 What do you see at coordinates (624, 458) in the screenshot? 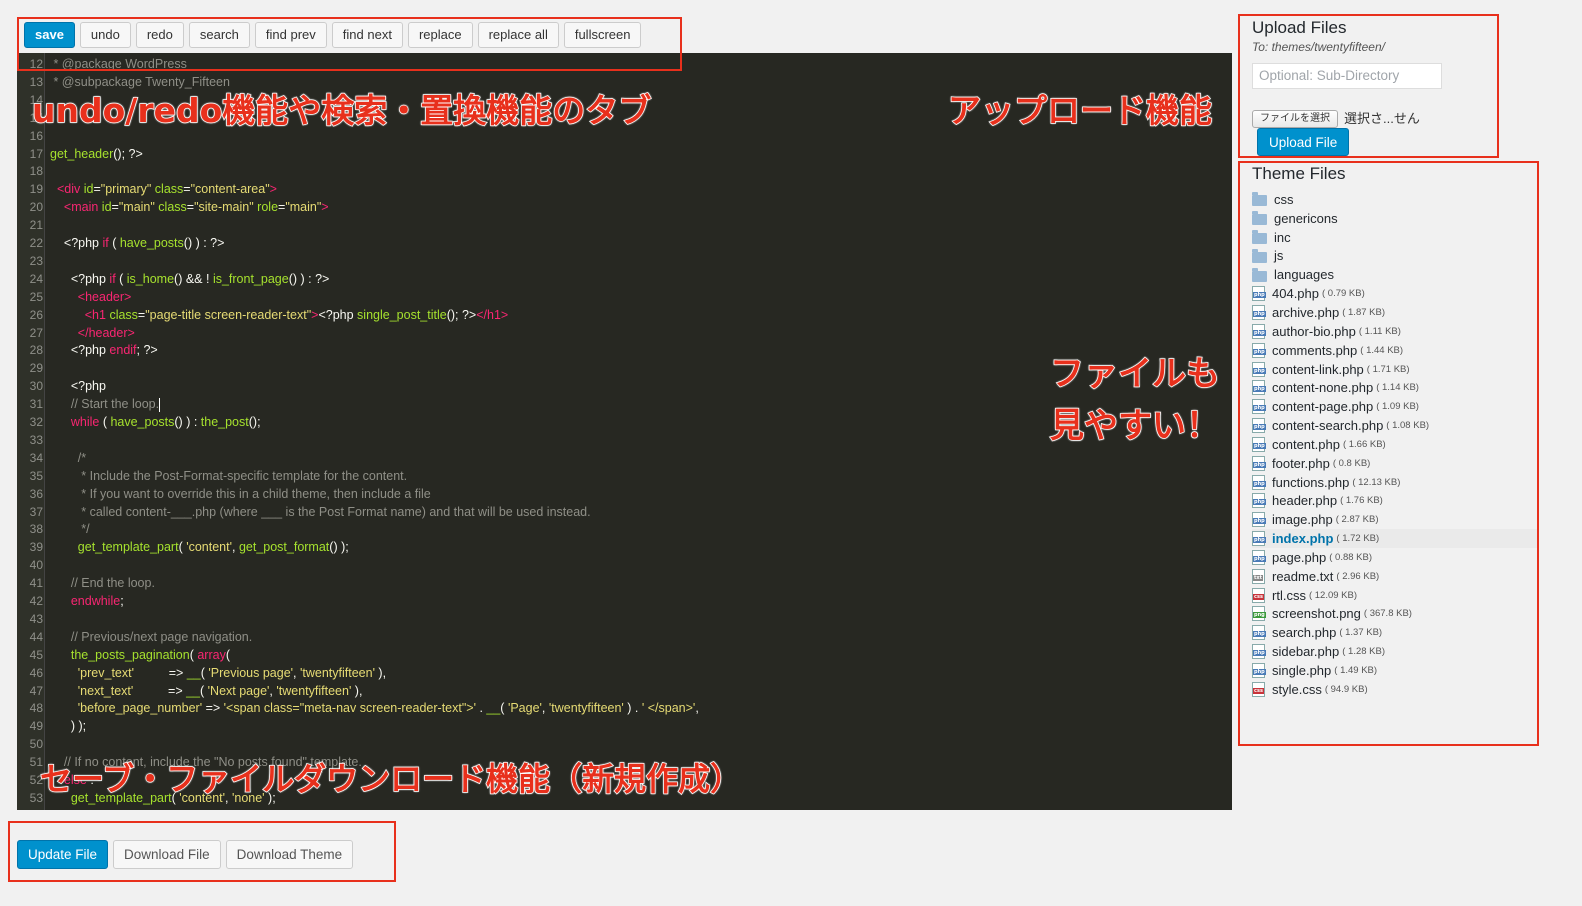
I see `code-line: 34 /*` at bounding box center [624, 458].